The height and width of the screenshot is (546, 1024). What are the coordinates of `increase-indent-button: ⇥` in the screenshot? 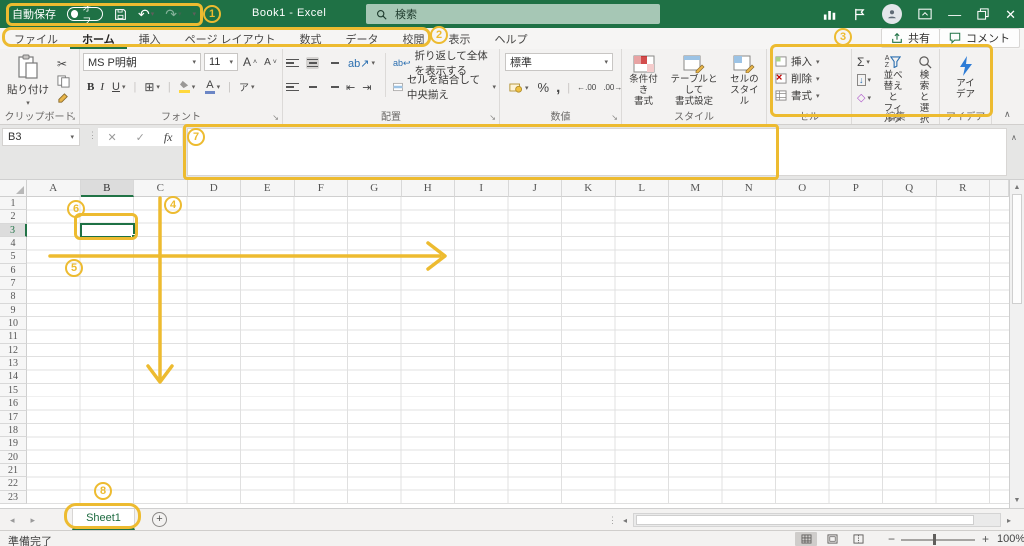 It's located at (366, 87).